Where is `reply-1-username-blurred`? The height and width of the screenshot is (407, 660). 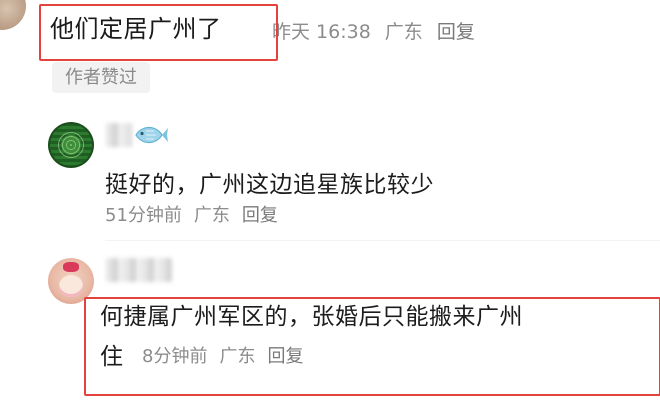 reply-1-username-blurred is located at coordinates (119, 135).